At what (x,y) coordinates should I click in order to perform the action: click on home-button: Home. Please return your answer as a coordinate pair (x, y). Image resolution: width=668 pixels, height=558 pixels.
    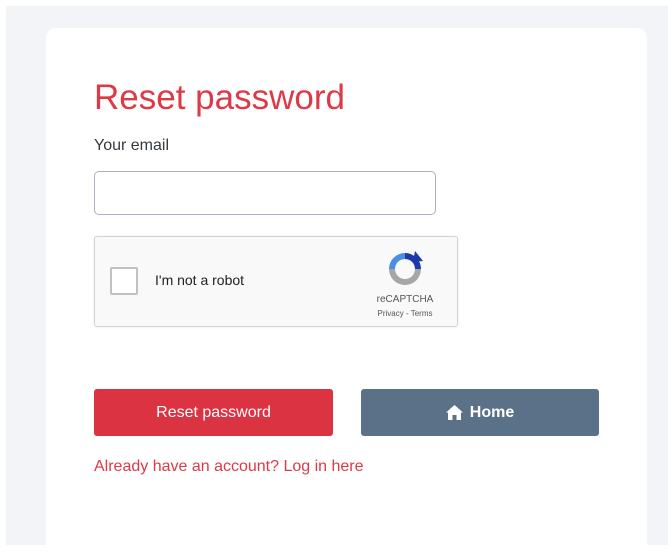
    Looking at the image, I should click on (480, 412).